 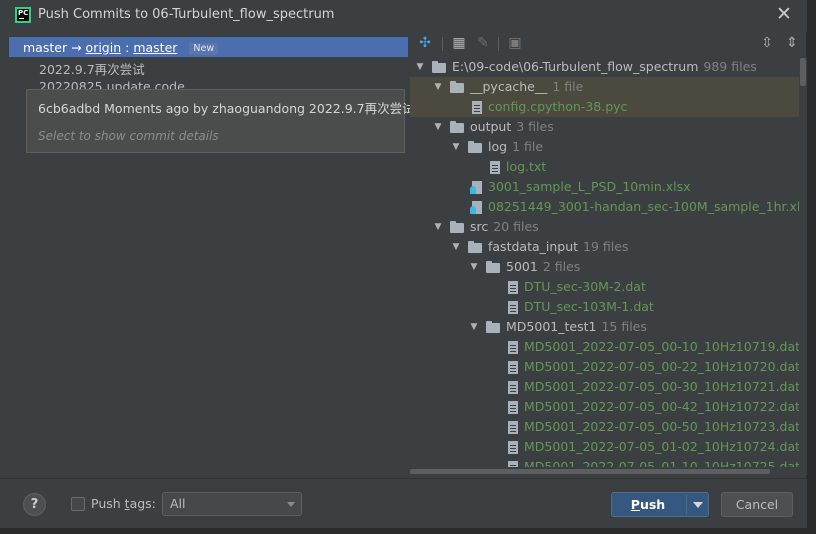 What do you see at coordinates (23, 15) in the screenshot?
I see `pycharm-logo-icon: PC` at bounding box center [23, 15].